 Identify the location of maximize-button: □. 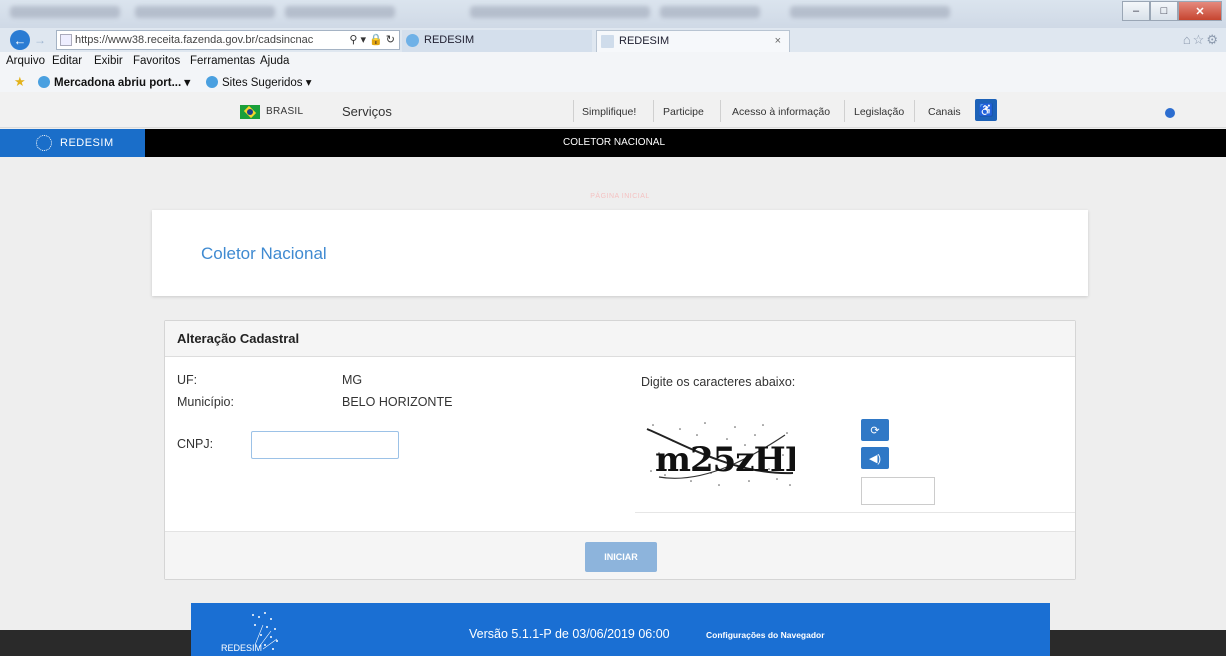
(1164, 11).